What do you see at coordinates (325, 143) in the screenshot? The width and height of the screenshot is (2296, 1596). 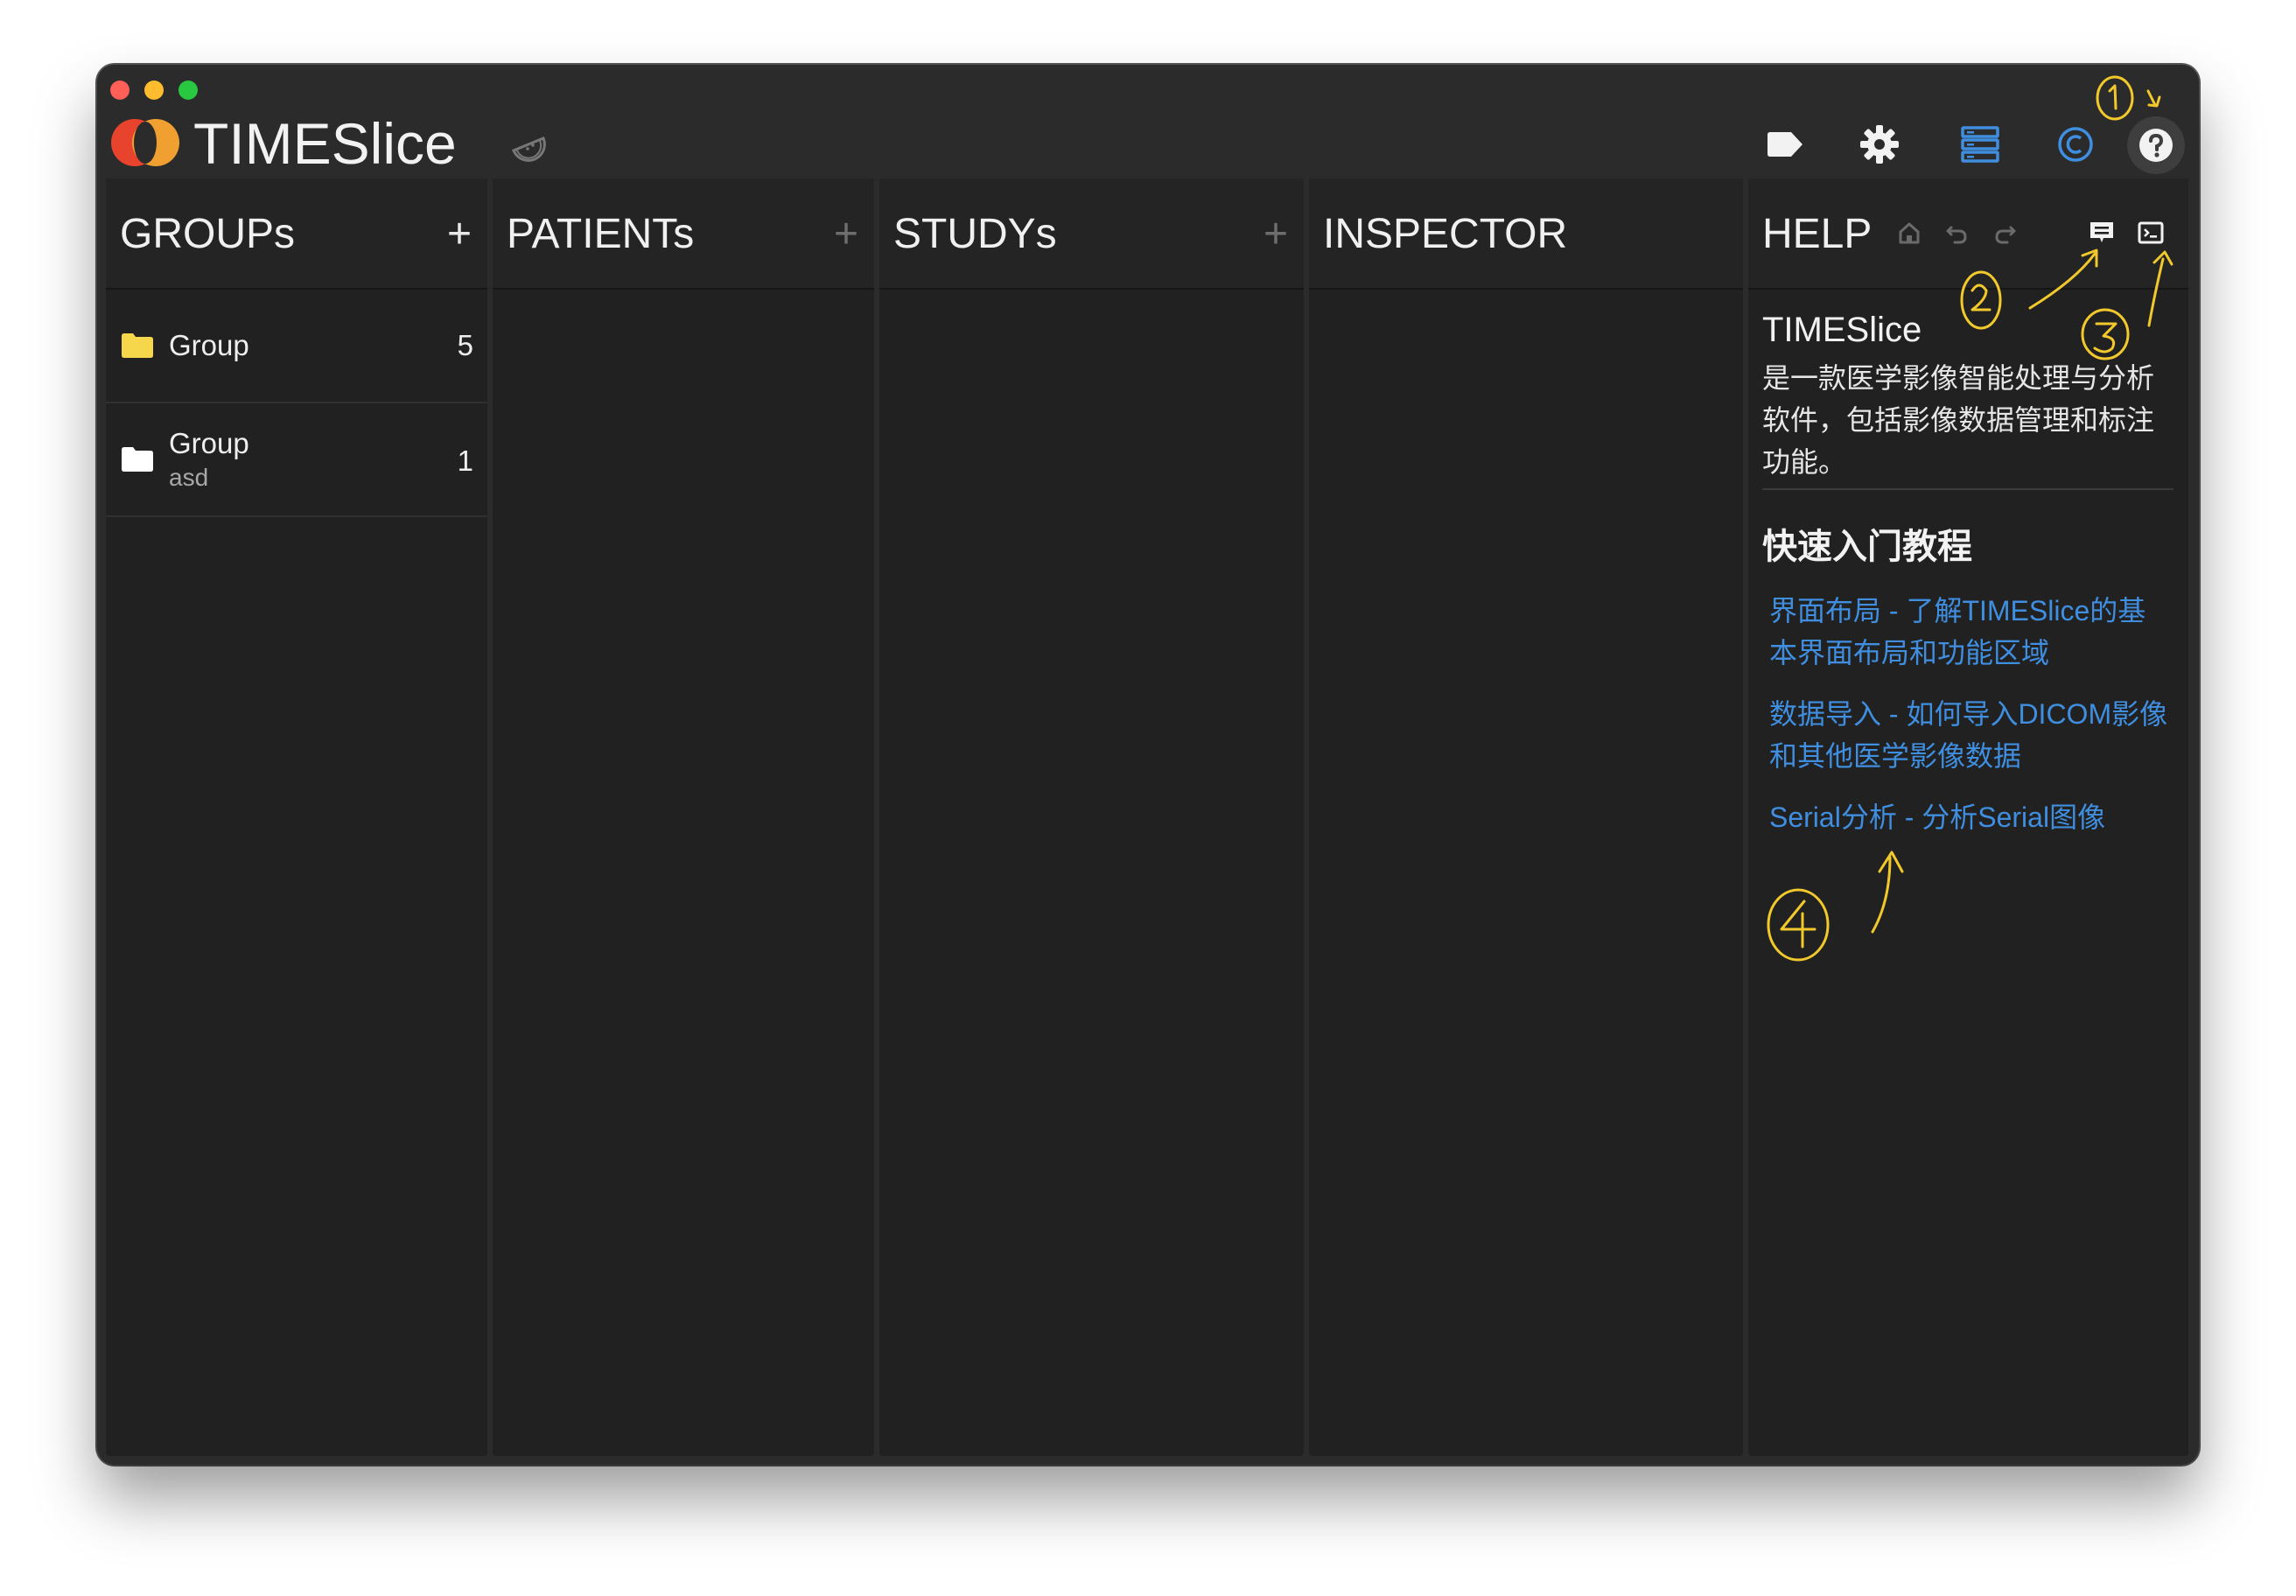 I see `app-title: TIMESlice` at bounding box center [325, 143].